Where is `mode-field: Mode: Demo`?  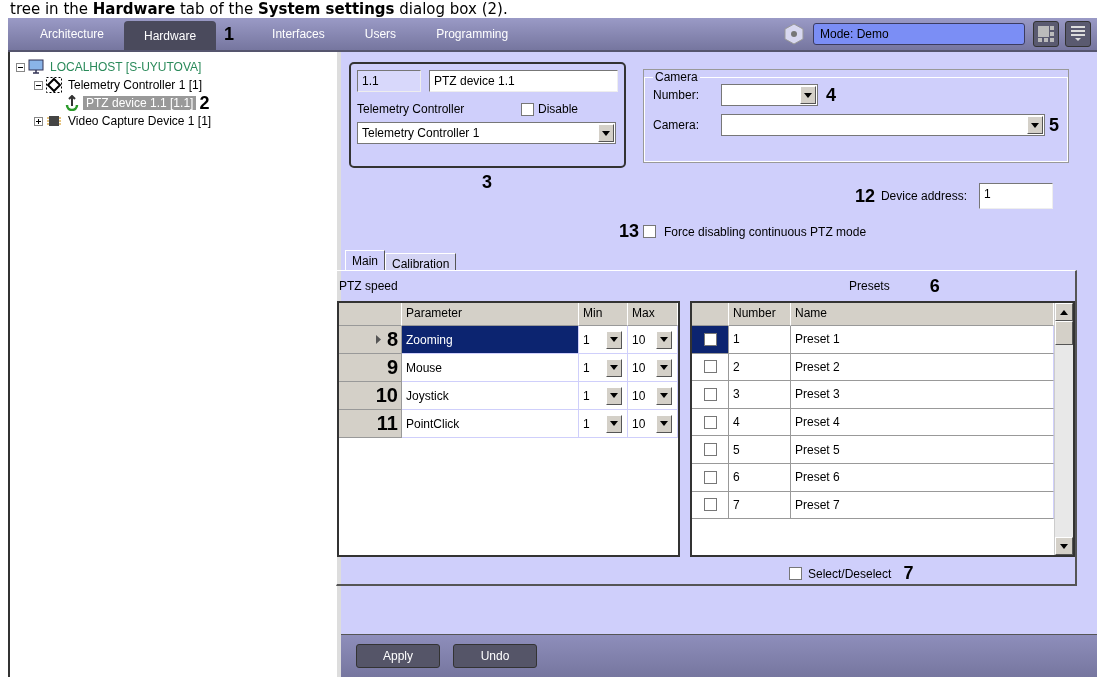
mode-field: Mode: Demo is located at coordinates (919, 34).